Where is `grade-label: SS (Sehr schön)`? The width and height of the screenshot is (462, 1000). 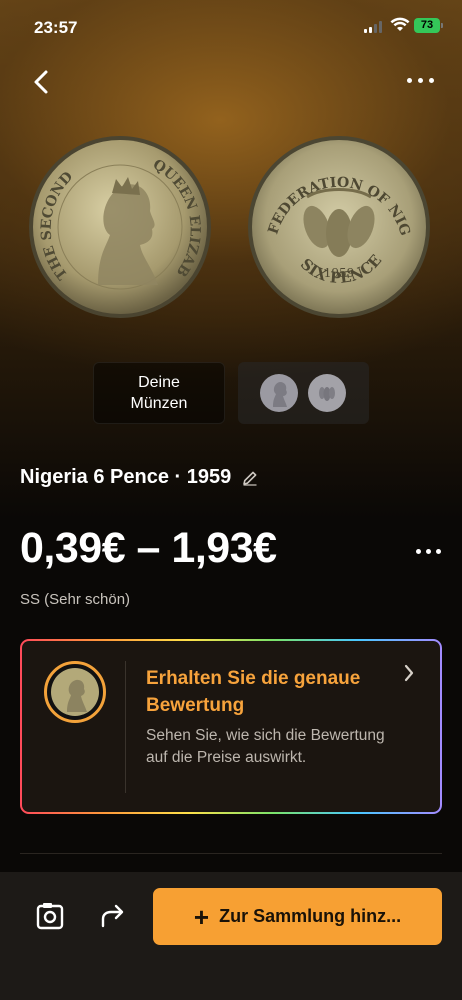 grade-label: SS (Sehr schön) is located at coordinates (75, 599).